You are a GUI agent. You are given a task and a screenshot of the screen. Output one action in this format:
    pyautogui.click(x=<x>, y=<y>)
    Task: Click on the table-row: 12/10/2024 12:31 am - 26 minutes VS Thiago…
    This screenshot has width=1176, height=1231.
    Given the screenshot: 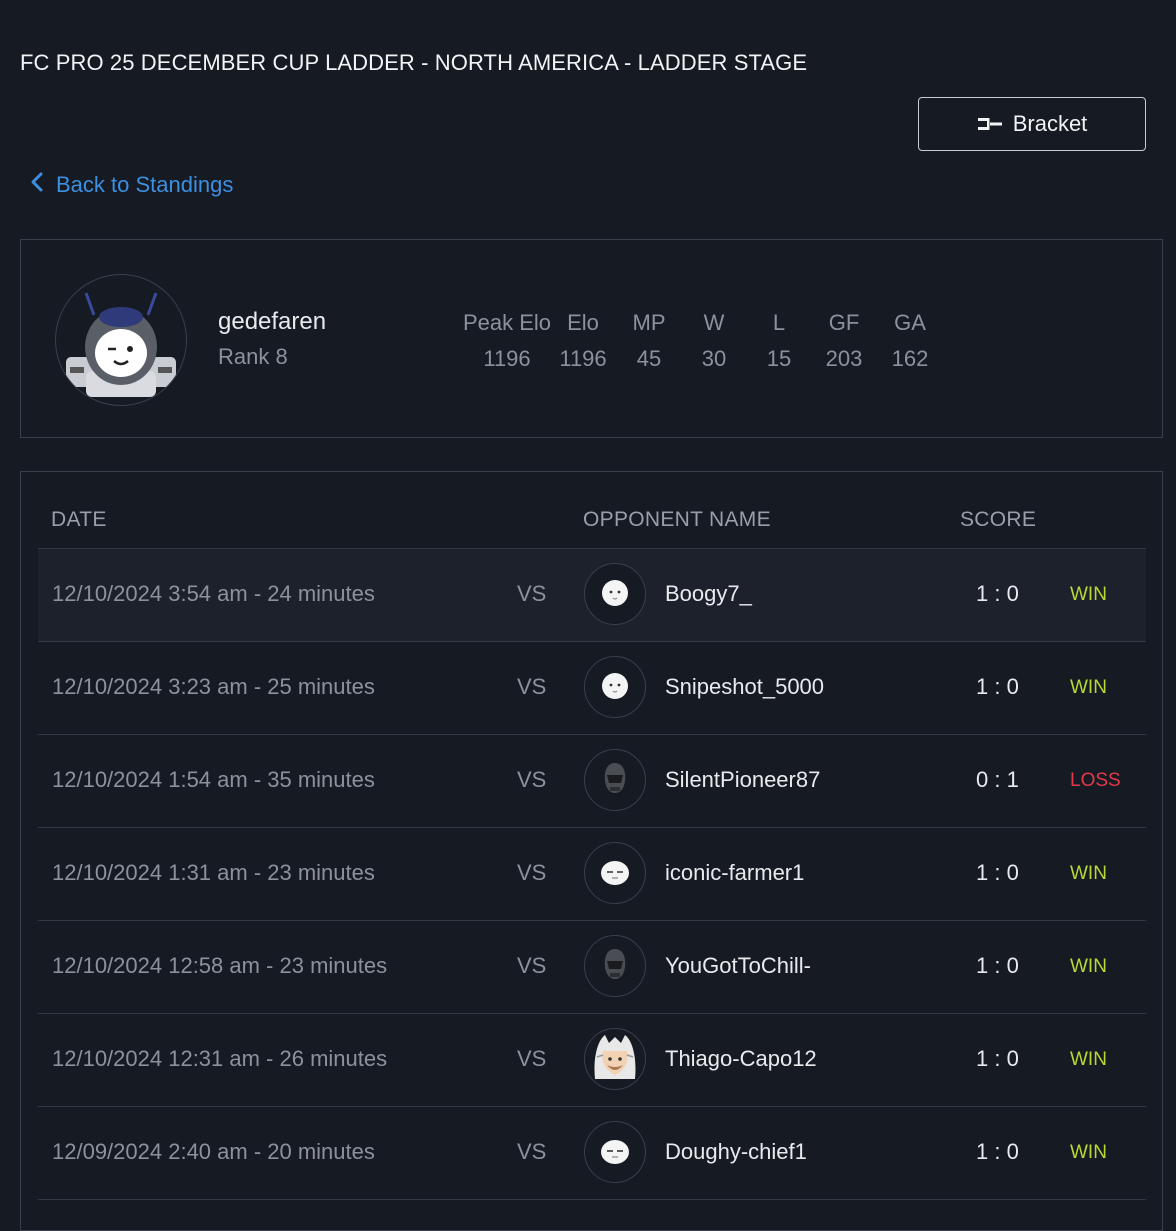 What is the action you would take?
    pyautogui.click(x=592, y=1060)
    